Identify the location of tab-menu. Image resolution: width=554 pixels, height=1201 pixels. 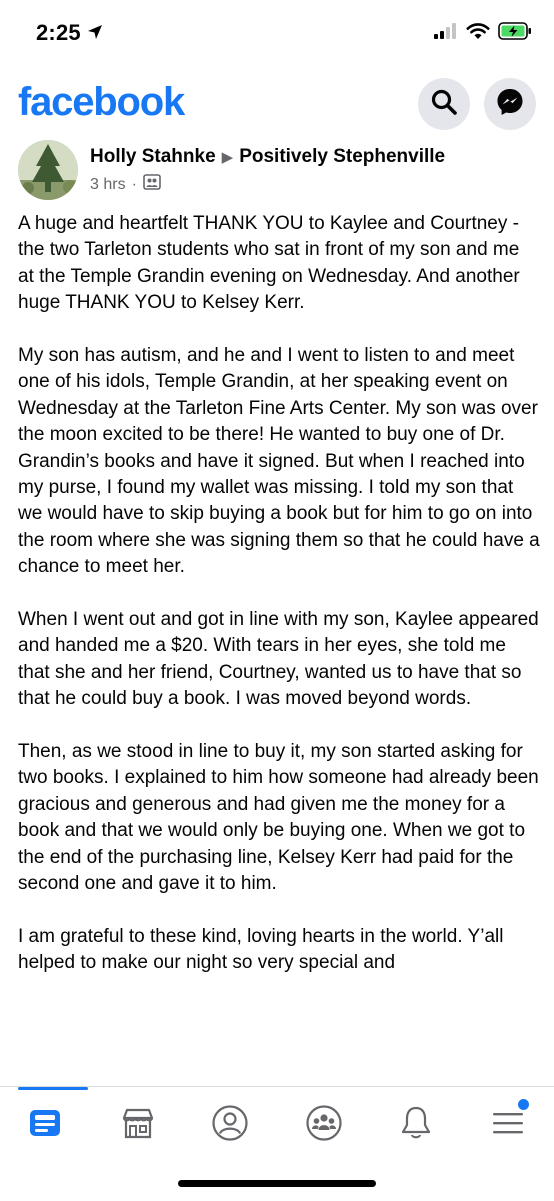
(508, 1125).